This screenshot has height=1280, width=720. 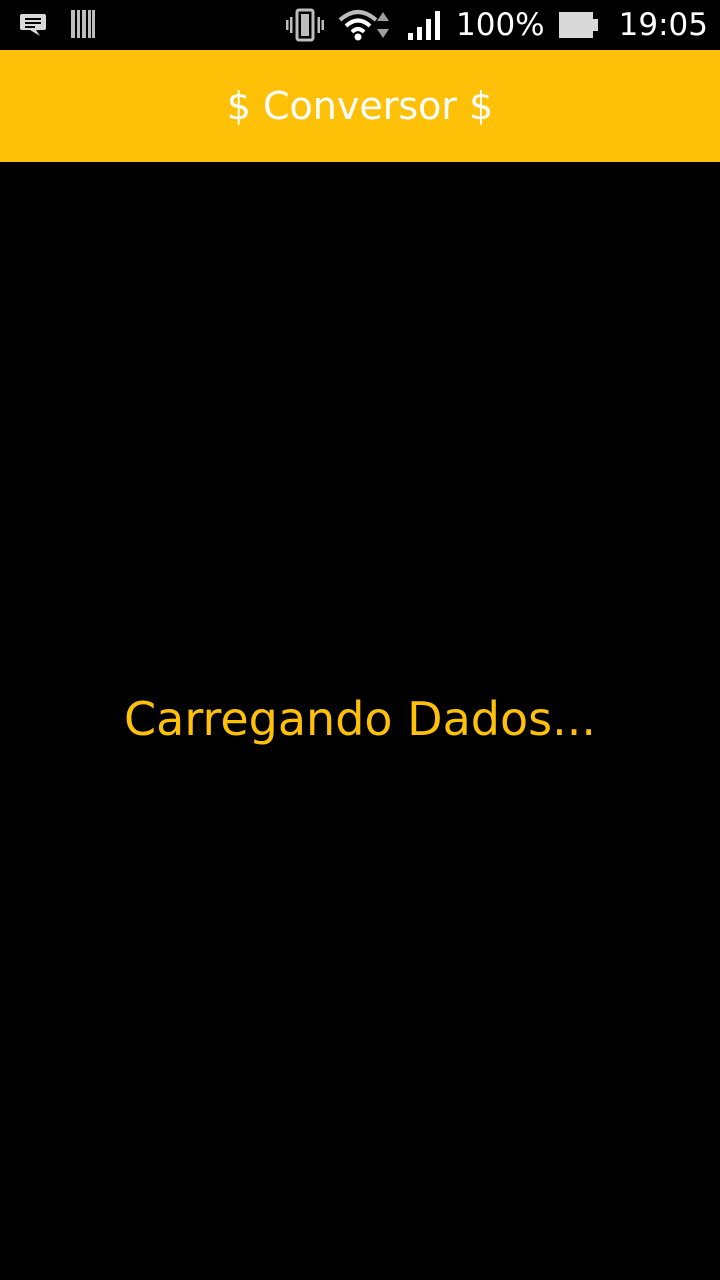 What do you see at coordinates (366, 25) in the screenshot?
I see `wifi-icon` at bounding box center [366, 25].